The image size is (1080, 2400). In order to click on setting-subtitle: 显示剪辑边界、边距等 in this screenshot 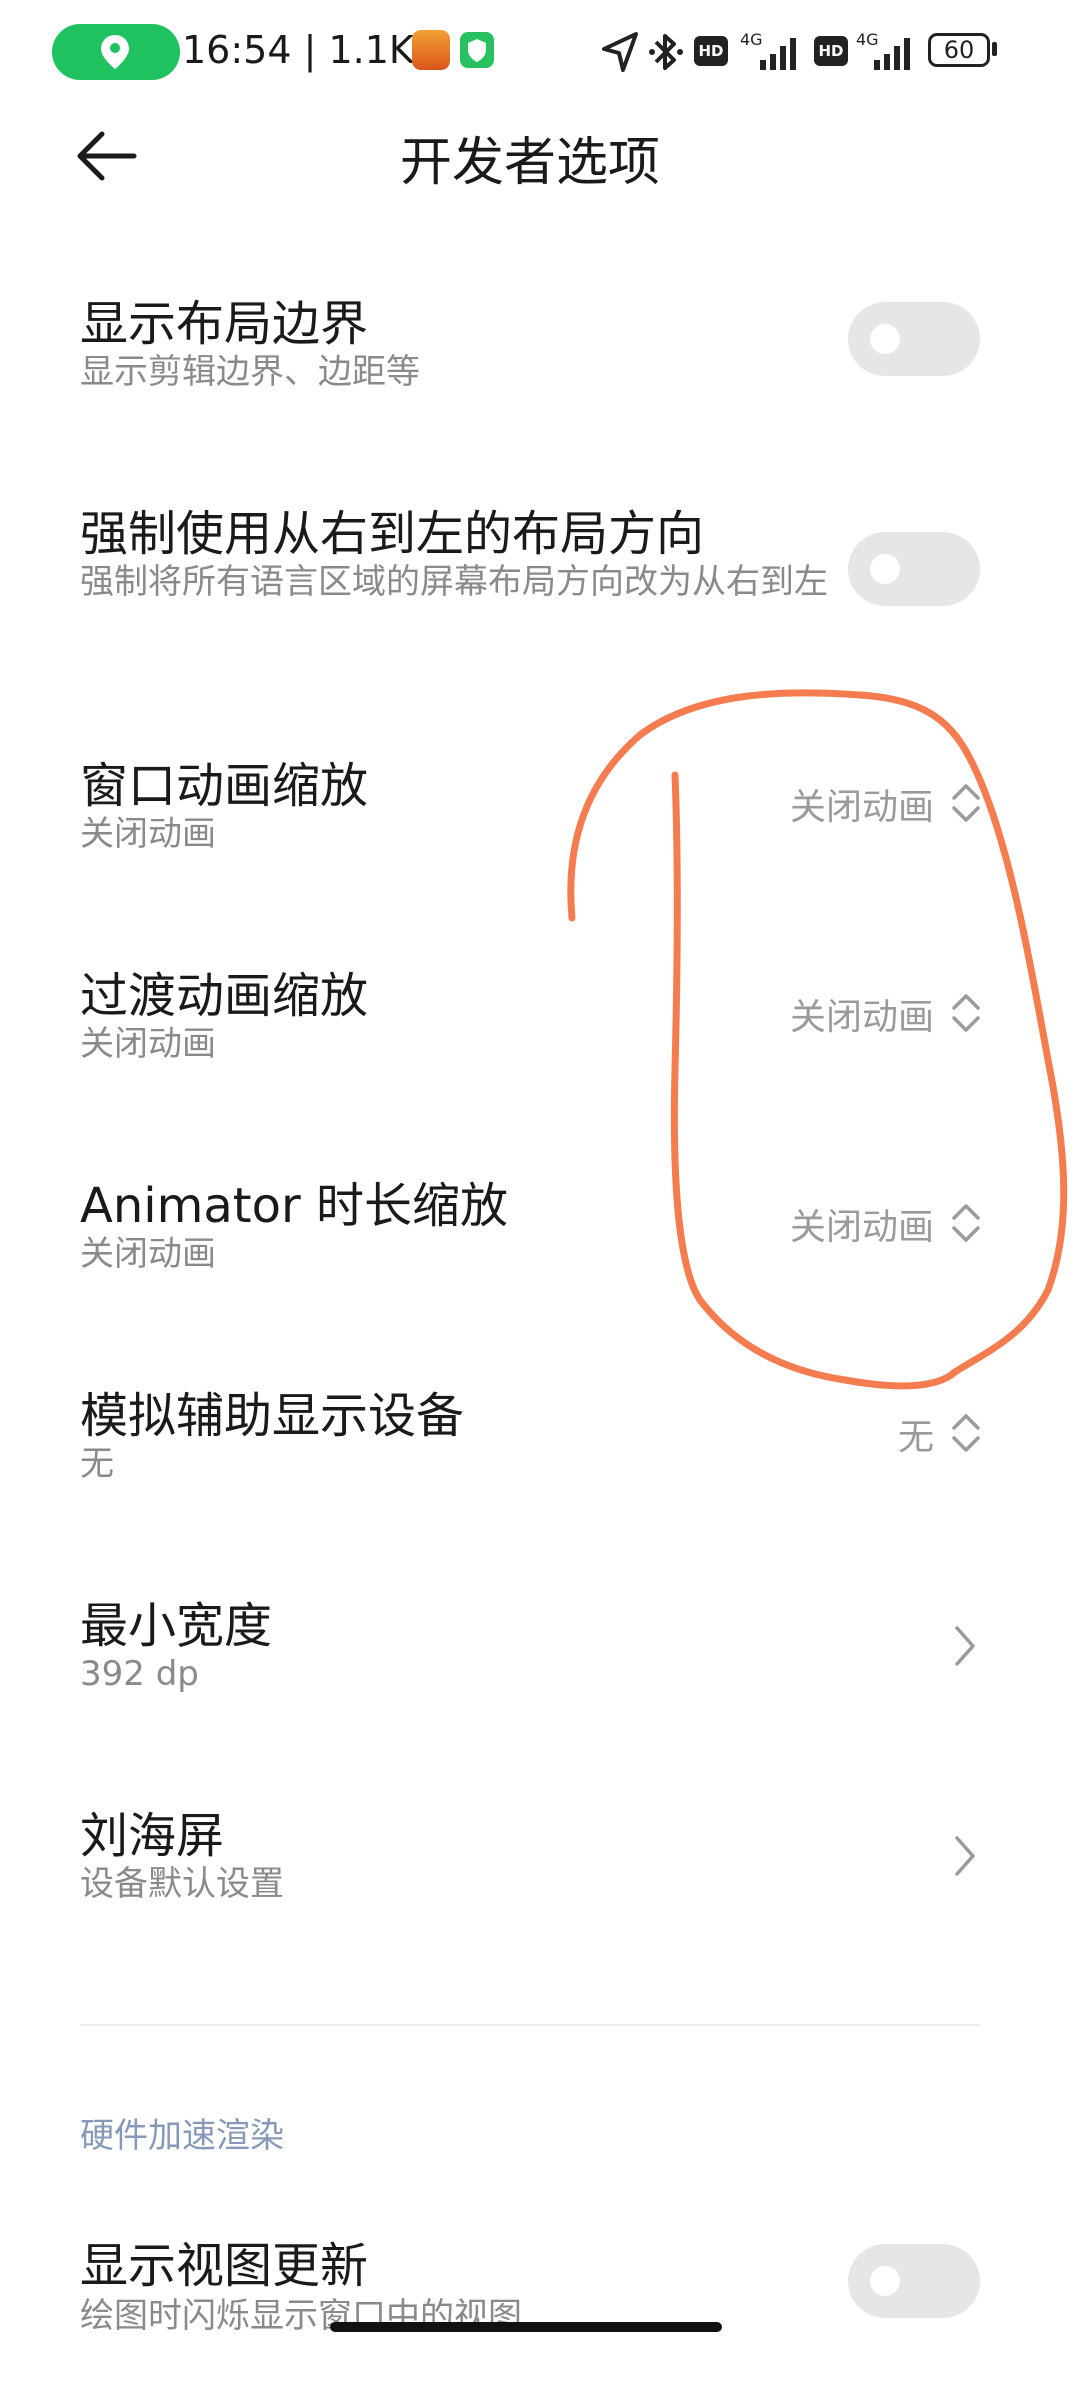, I will do `click(250, 372)`.